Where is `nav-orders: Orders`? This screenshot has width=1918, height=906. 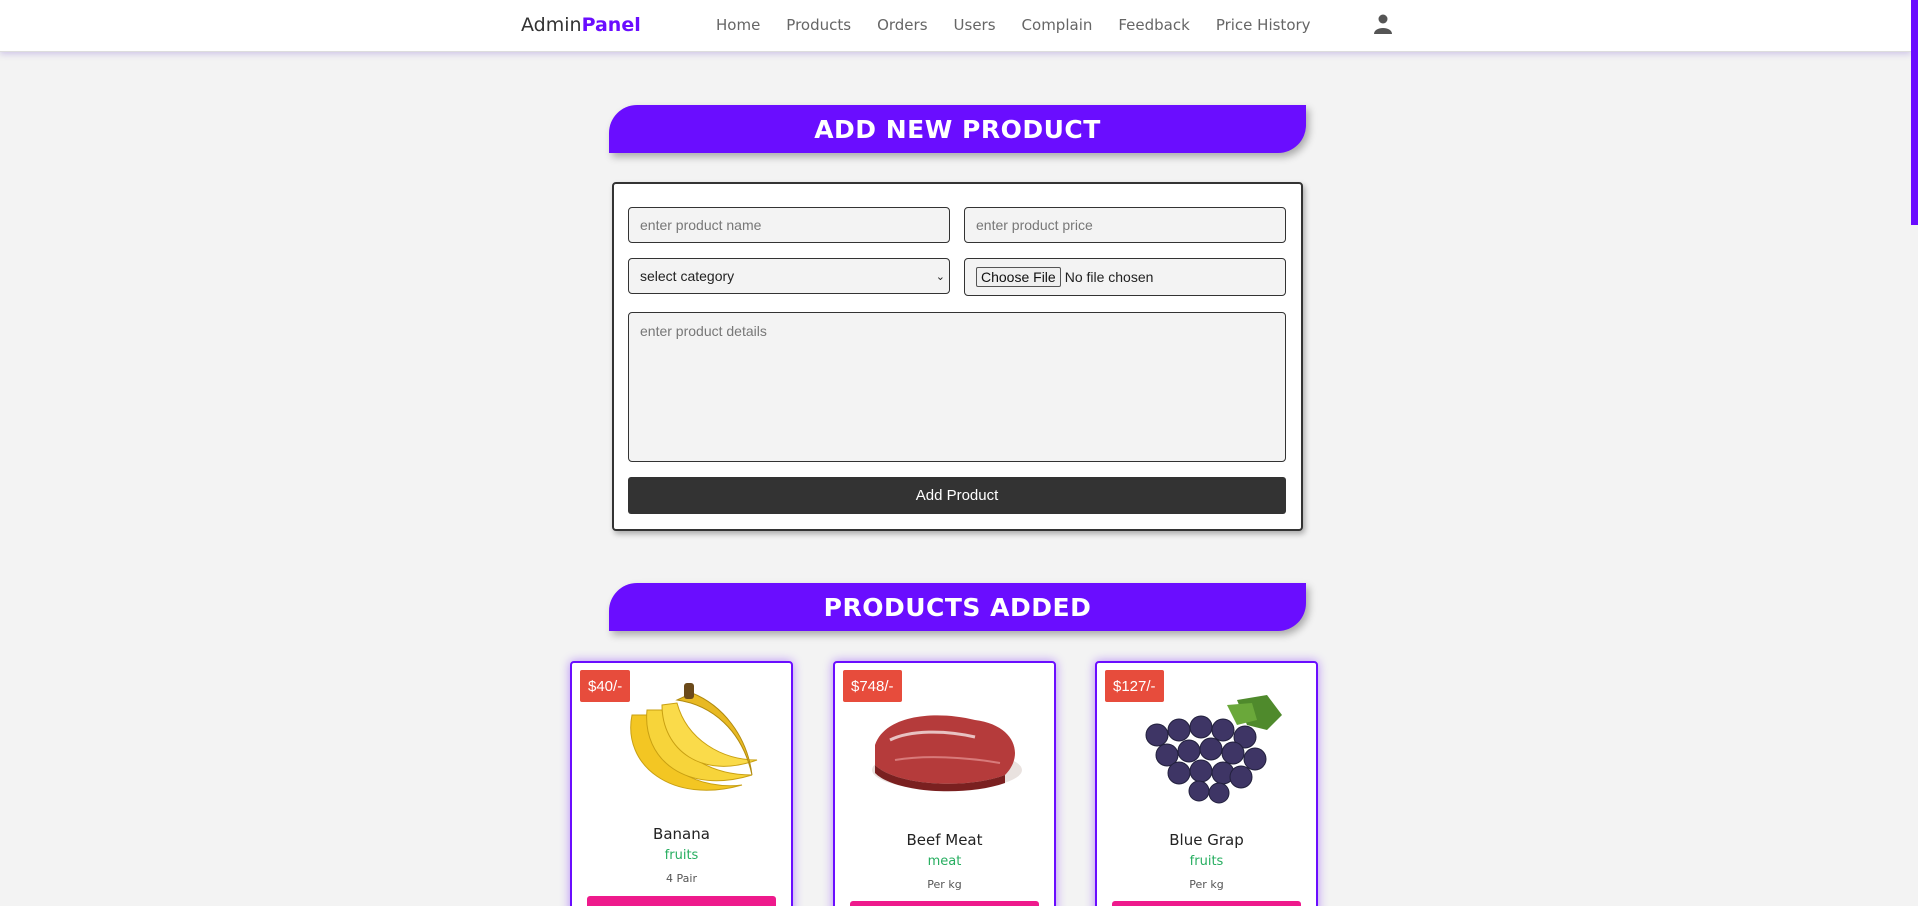
nav-orders: Orders is located at coordinates (902, 25).